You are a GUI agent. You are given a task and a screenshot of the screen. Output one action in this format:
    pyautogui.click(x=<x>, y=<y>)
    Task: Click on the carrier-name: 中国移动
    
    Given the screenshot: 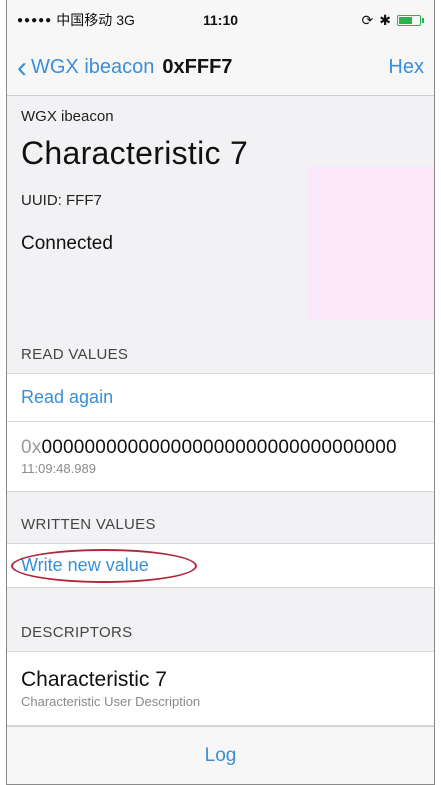 What is the action you would take?
    pyautogui.click(x=84, y=20)
    